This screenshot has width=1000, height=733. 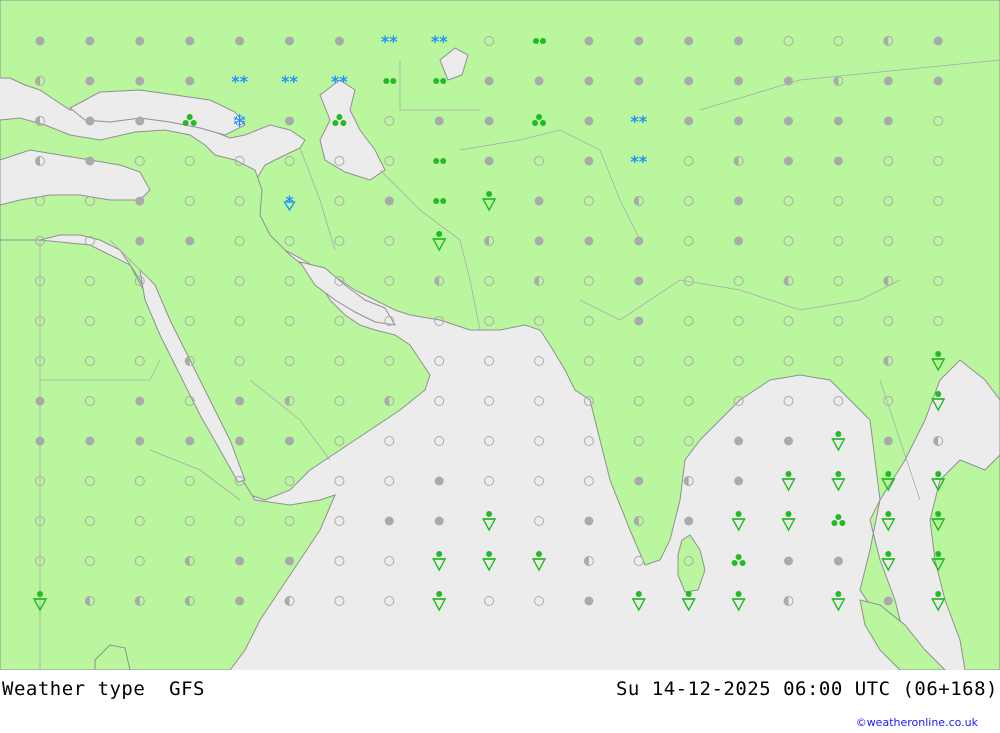 What do you see at coordinates (917, 722) in the screenshot?
I see `credit-link: ©weatheronline.co.uk` at bounding box center [917, 722].